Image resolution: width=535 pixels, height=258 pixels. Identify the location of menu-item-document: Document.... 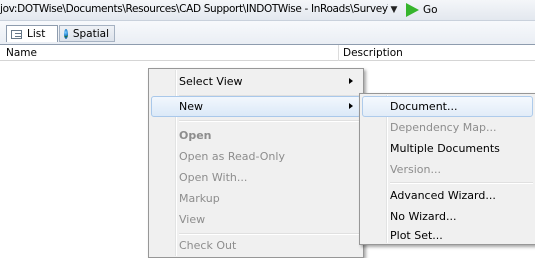
(447, 106).